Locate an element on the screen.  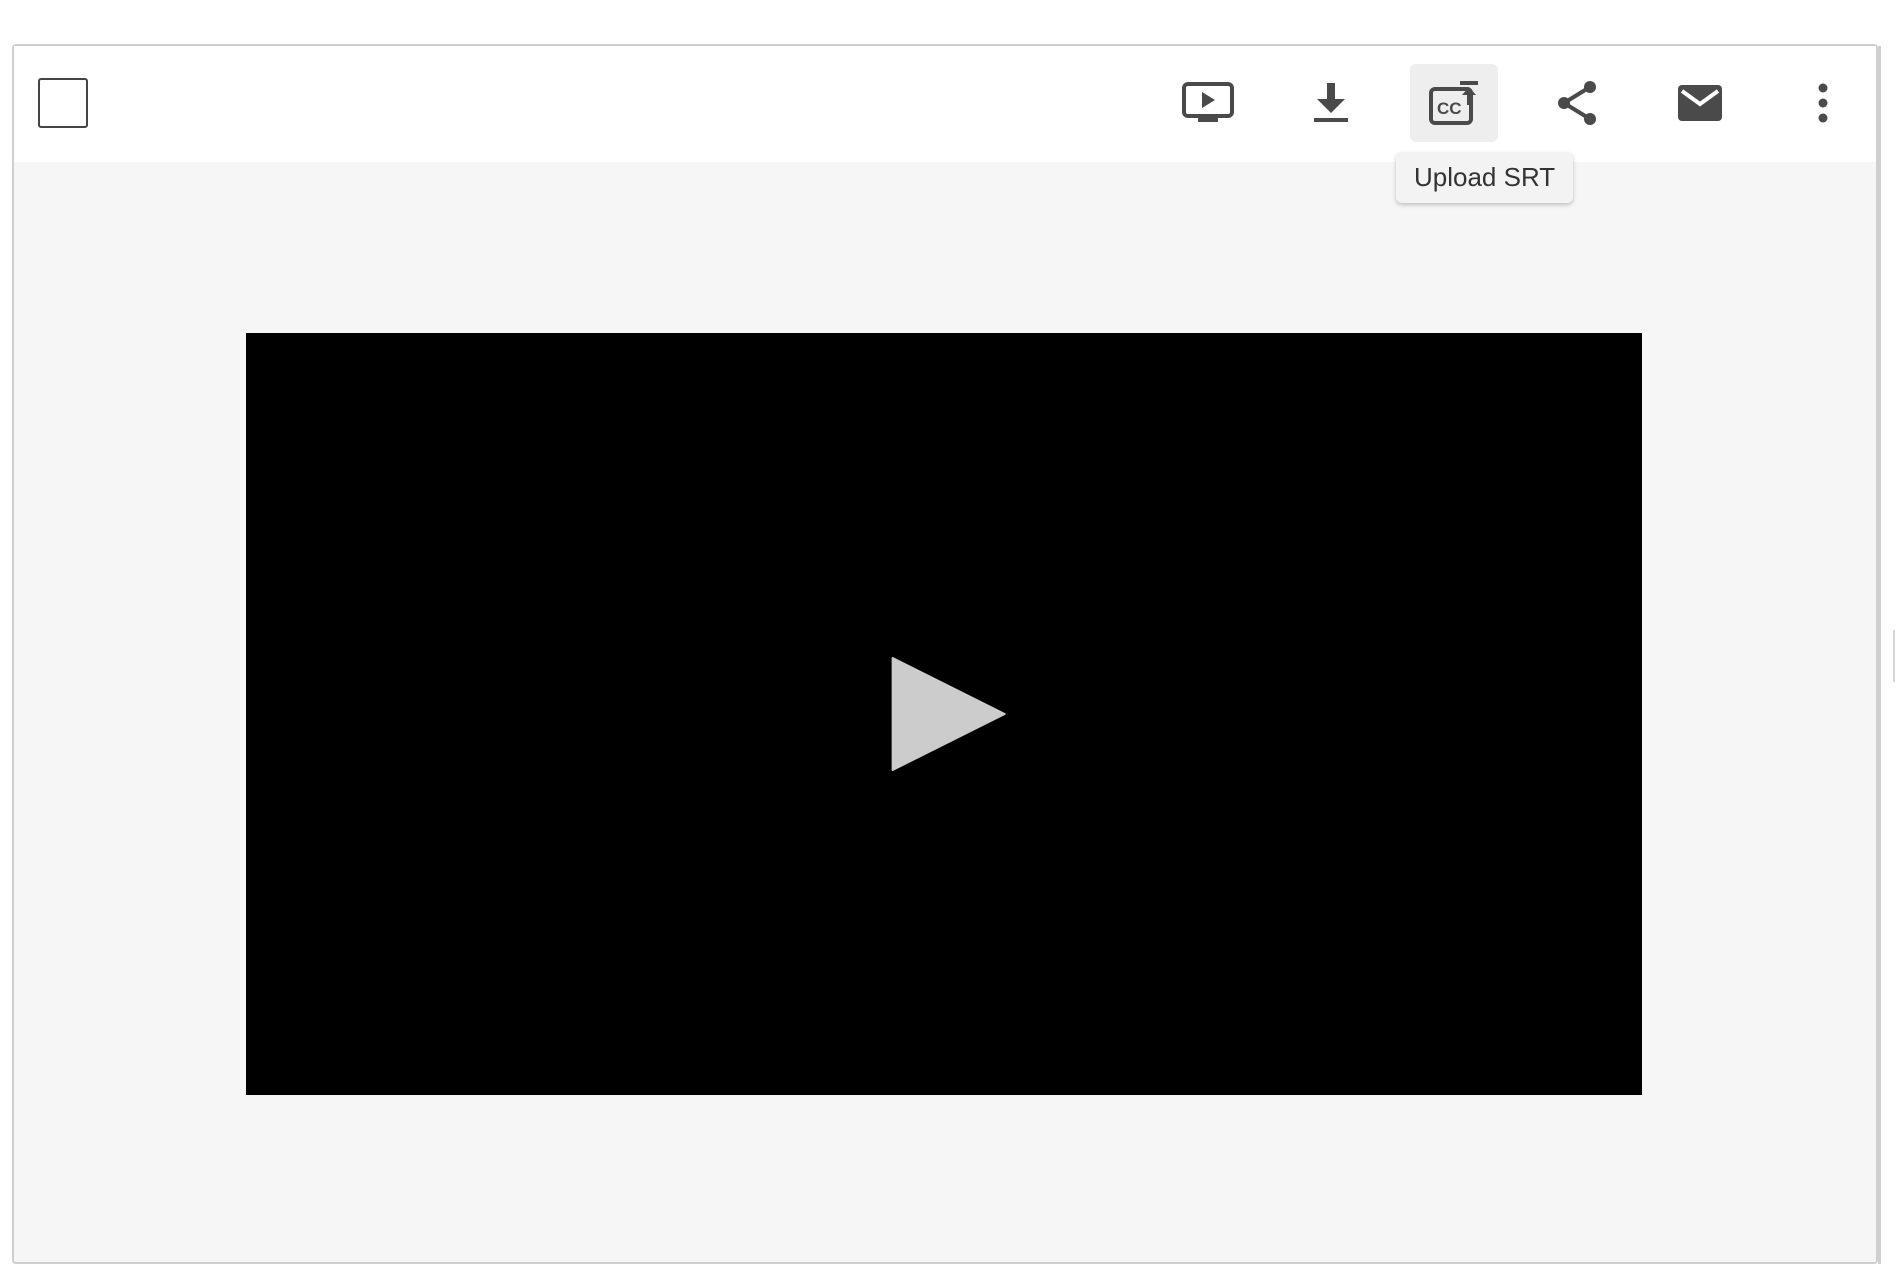
mail-icon is located at coordinates (1700, 103).